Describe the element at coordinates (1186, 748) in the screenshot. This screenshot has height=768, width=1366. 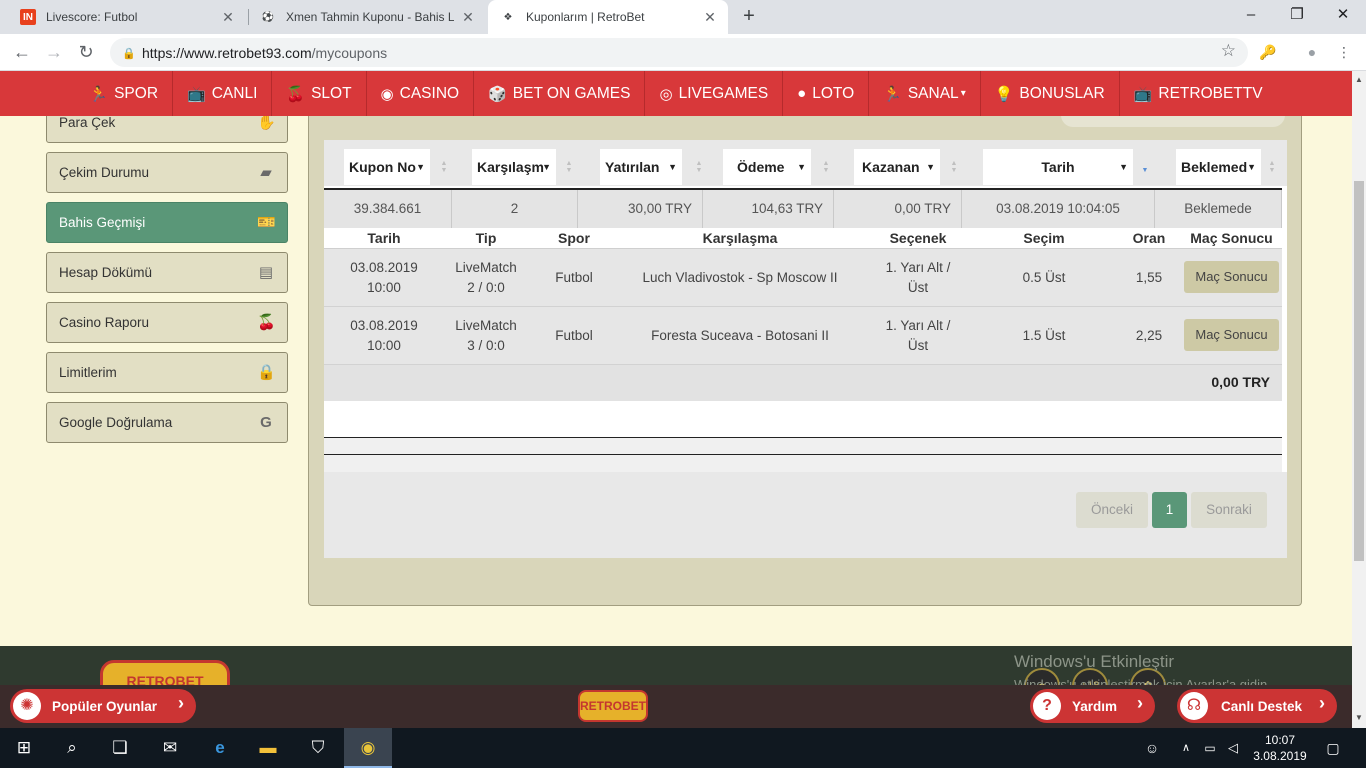
I see `tray-chevron-icon: ∧` at that location.